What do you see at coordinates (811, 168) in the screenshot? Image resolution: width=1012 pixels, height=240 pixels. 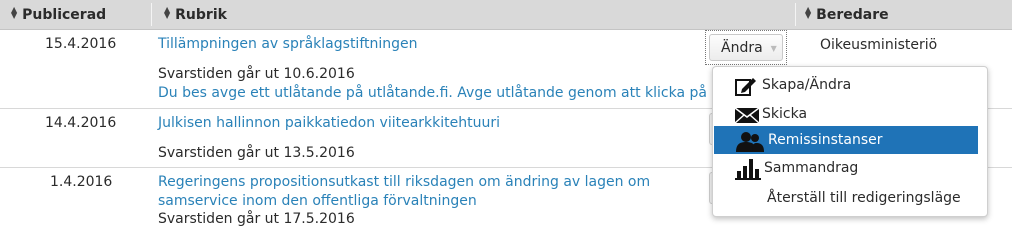 I see `menu-item-label: Sammandrag` at bounding box center [811, 168].